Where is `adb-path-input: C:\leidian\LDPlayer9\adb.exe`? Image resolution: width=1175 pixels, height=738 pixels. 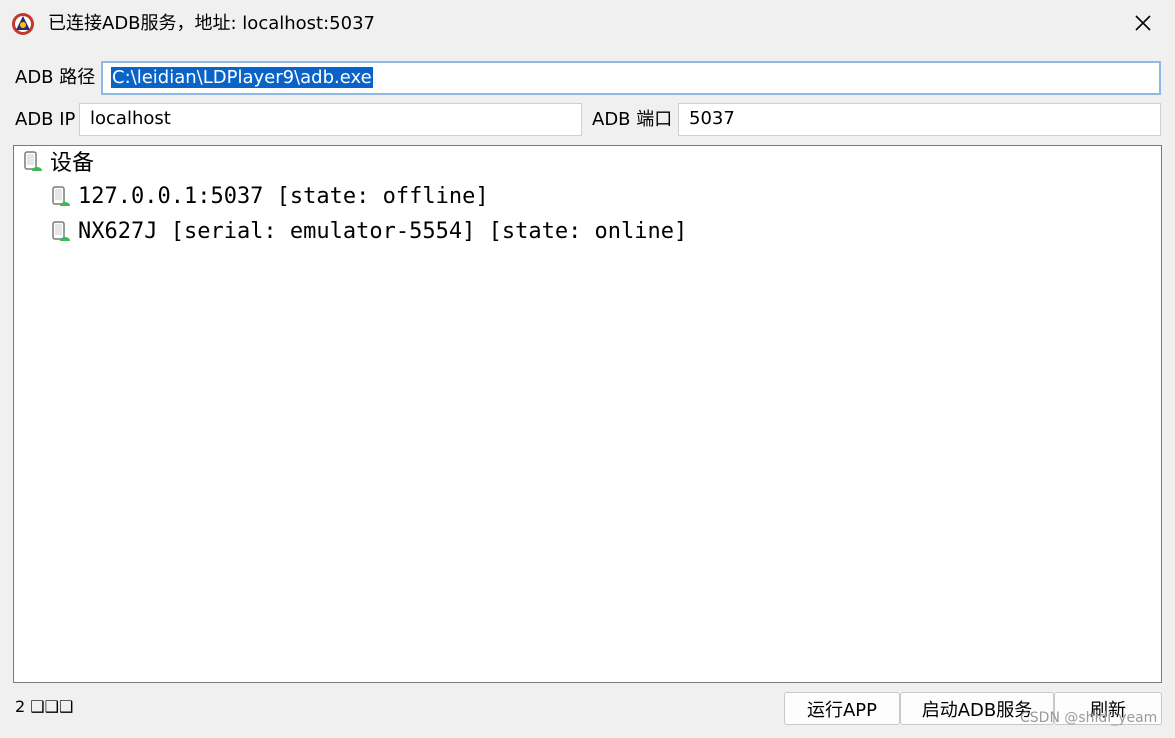
adb-path-input: C:\leidian\LDPlayer9\adb.exe is located at coordinates (631, 78).